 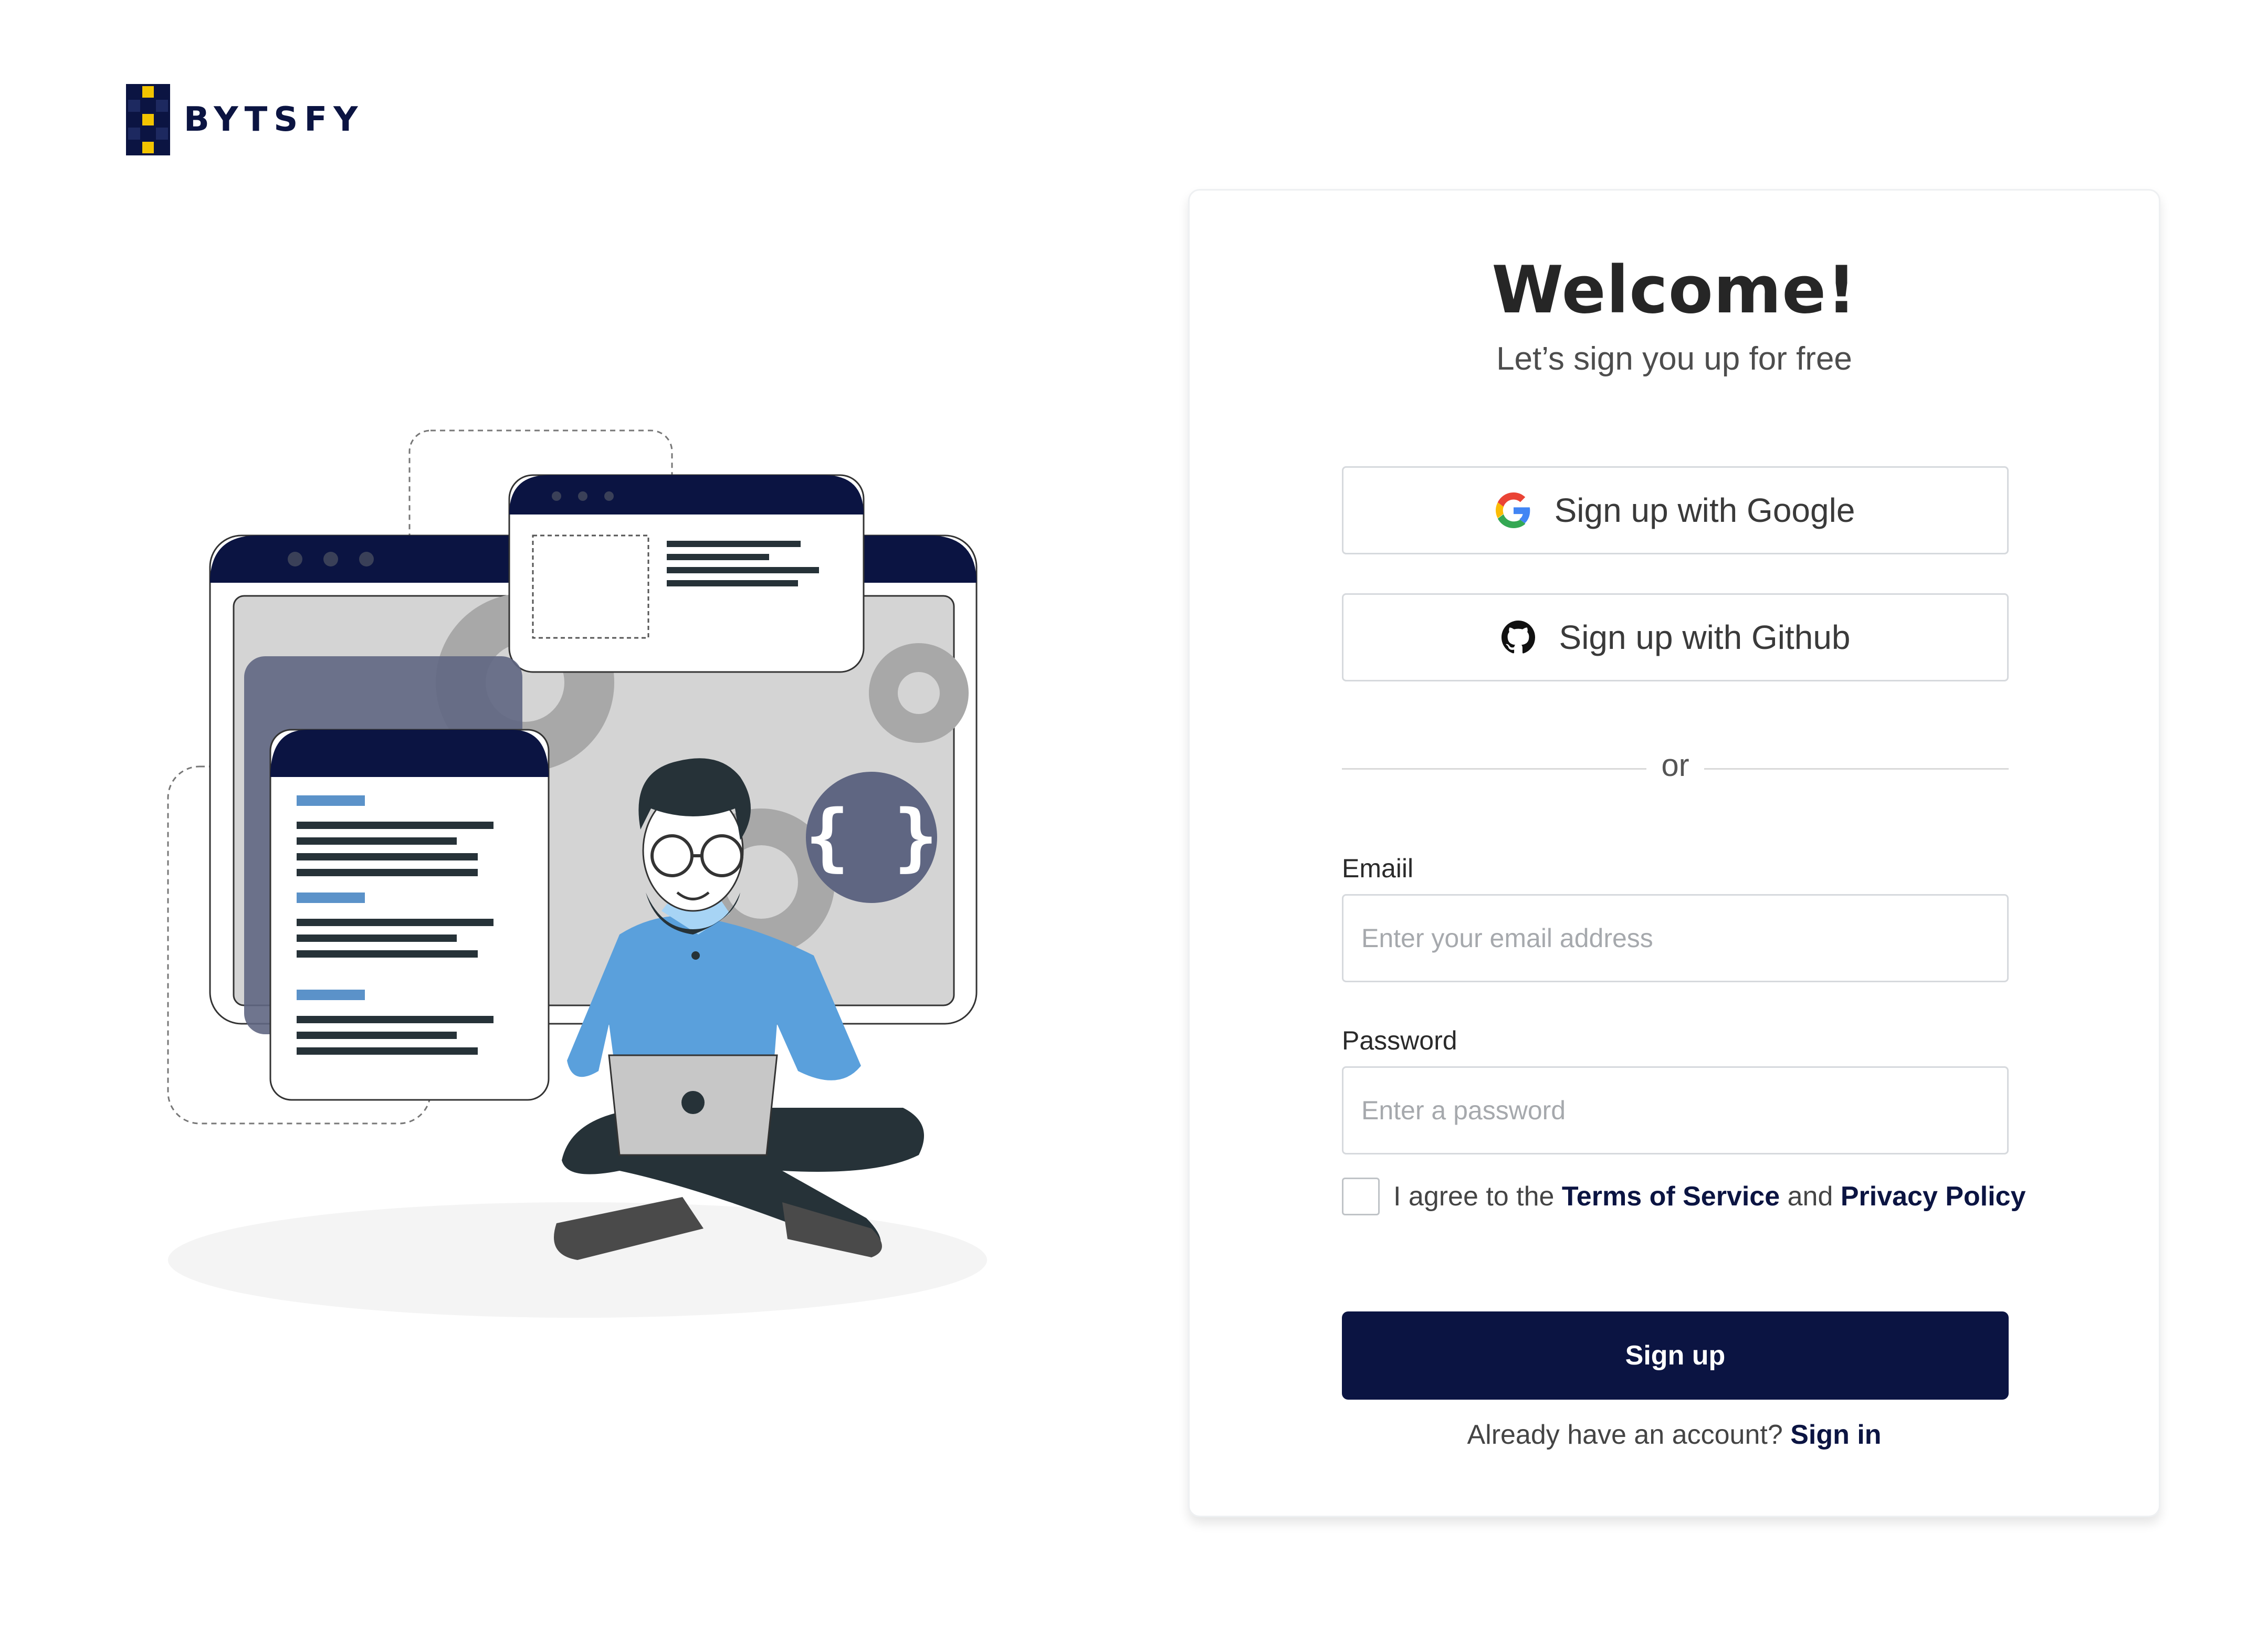 I want to click on email-label: Emaiil, so click(x=1378, y=868).